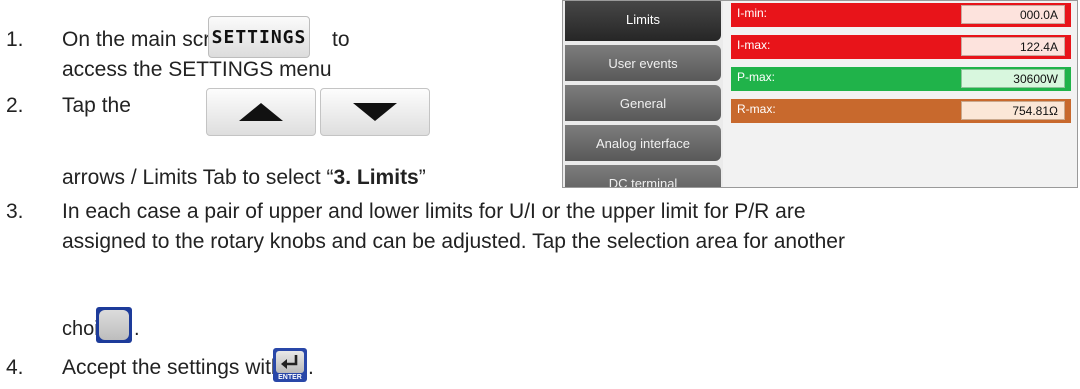 Image resolution: width=1080 pixels, height=389 pixels. Describe the element at coordinates (1013, 46) in the screenshot. I see `limit-value: 122.4A` at that location.